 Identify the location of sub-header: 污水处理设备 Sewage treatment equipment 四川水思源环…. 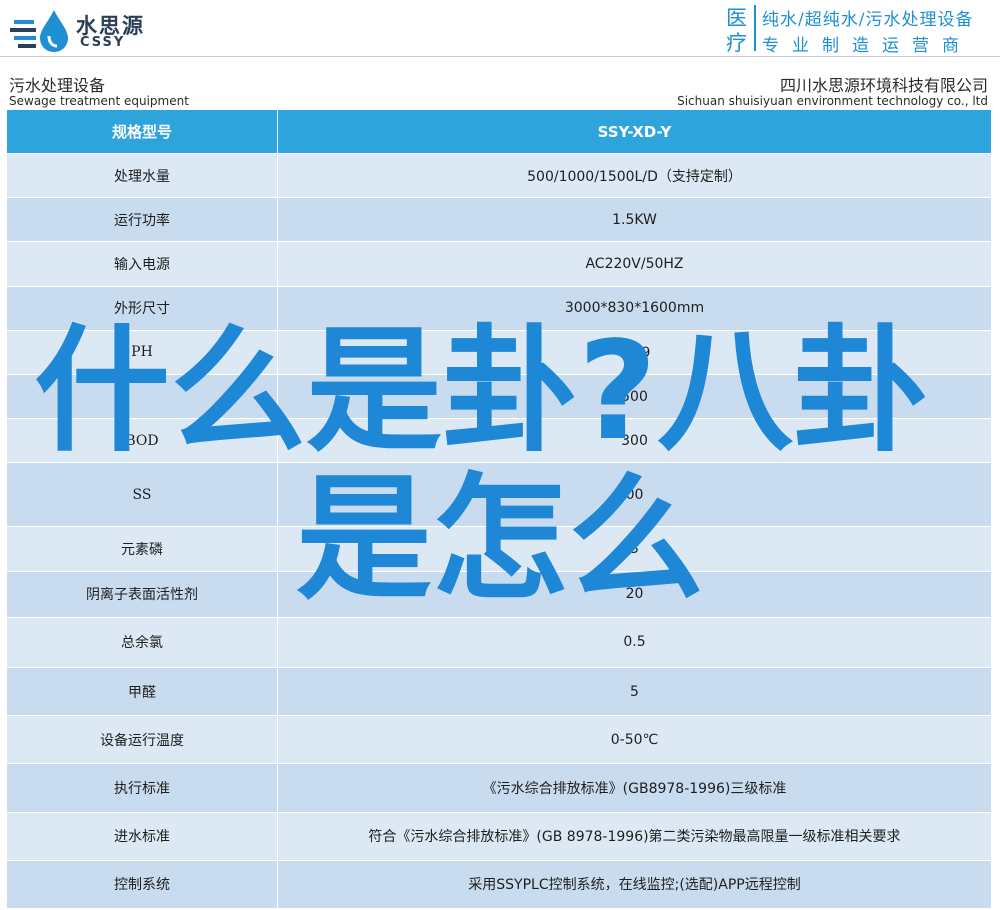
(500, 83).